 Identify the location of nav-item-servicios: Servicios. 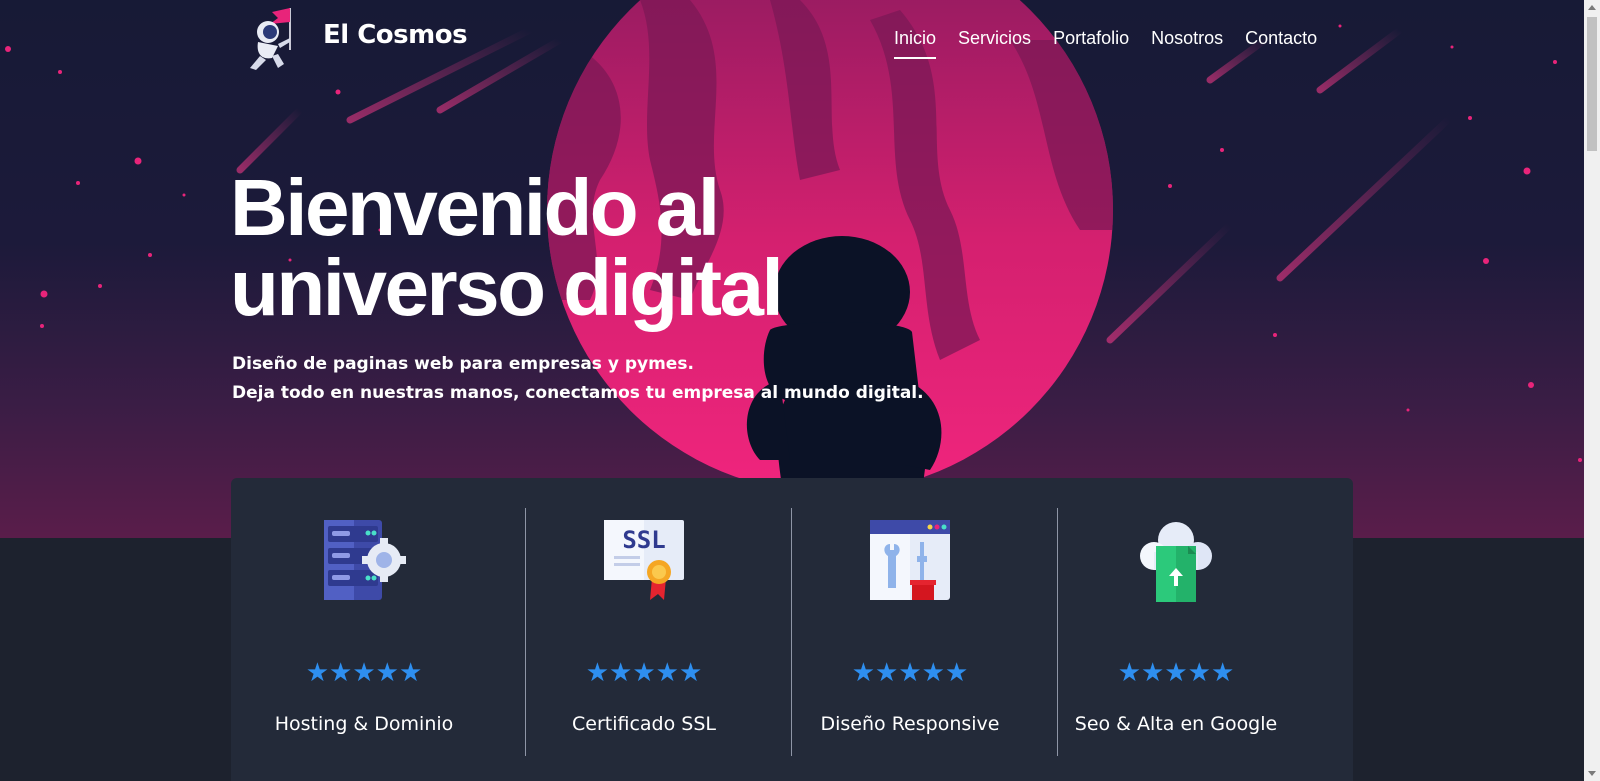
(994, 43).